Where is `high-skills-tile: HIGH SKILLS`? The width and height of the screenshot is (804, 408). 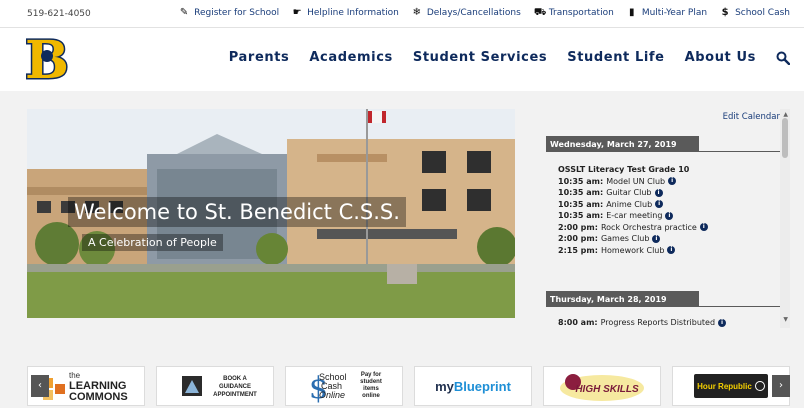 high-skills-tile: HIGH SKILLS is located at coordinates (602, 386).